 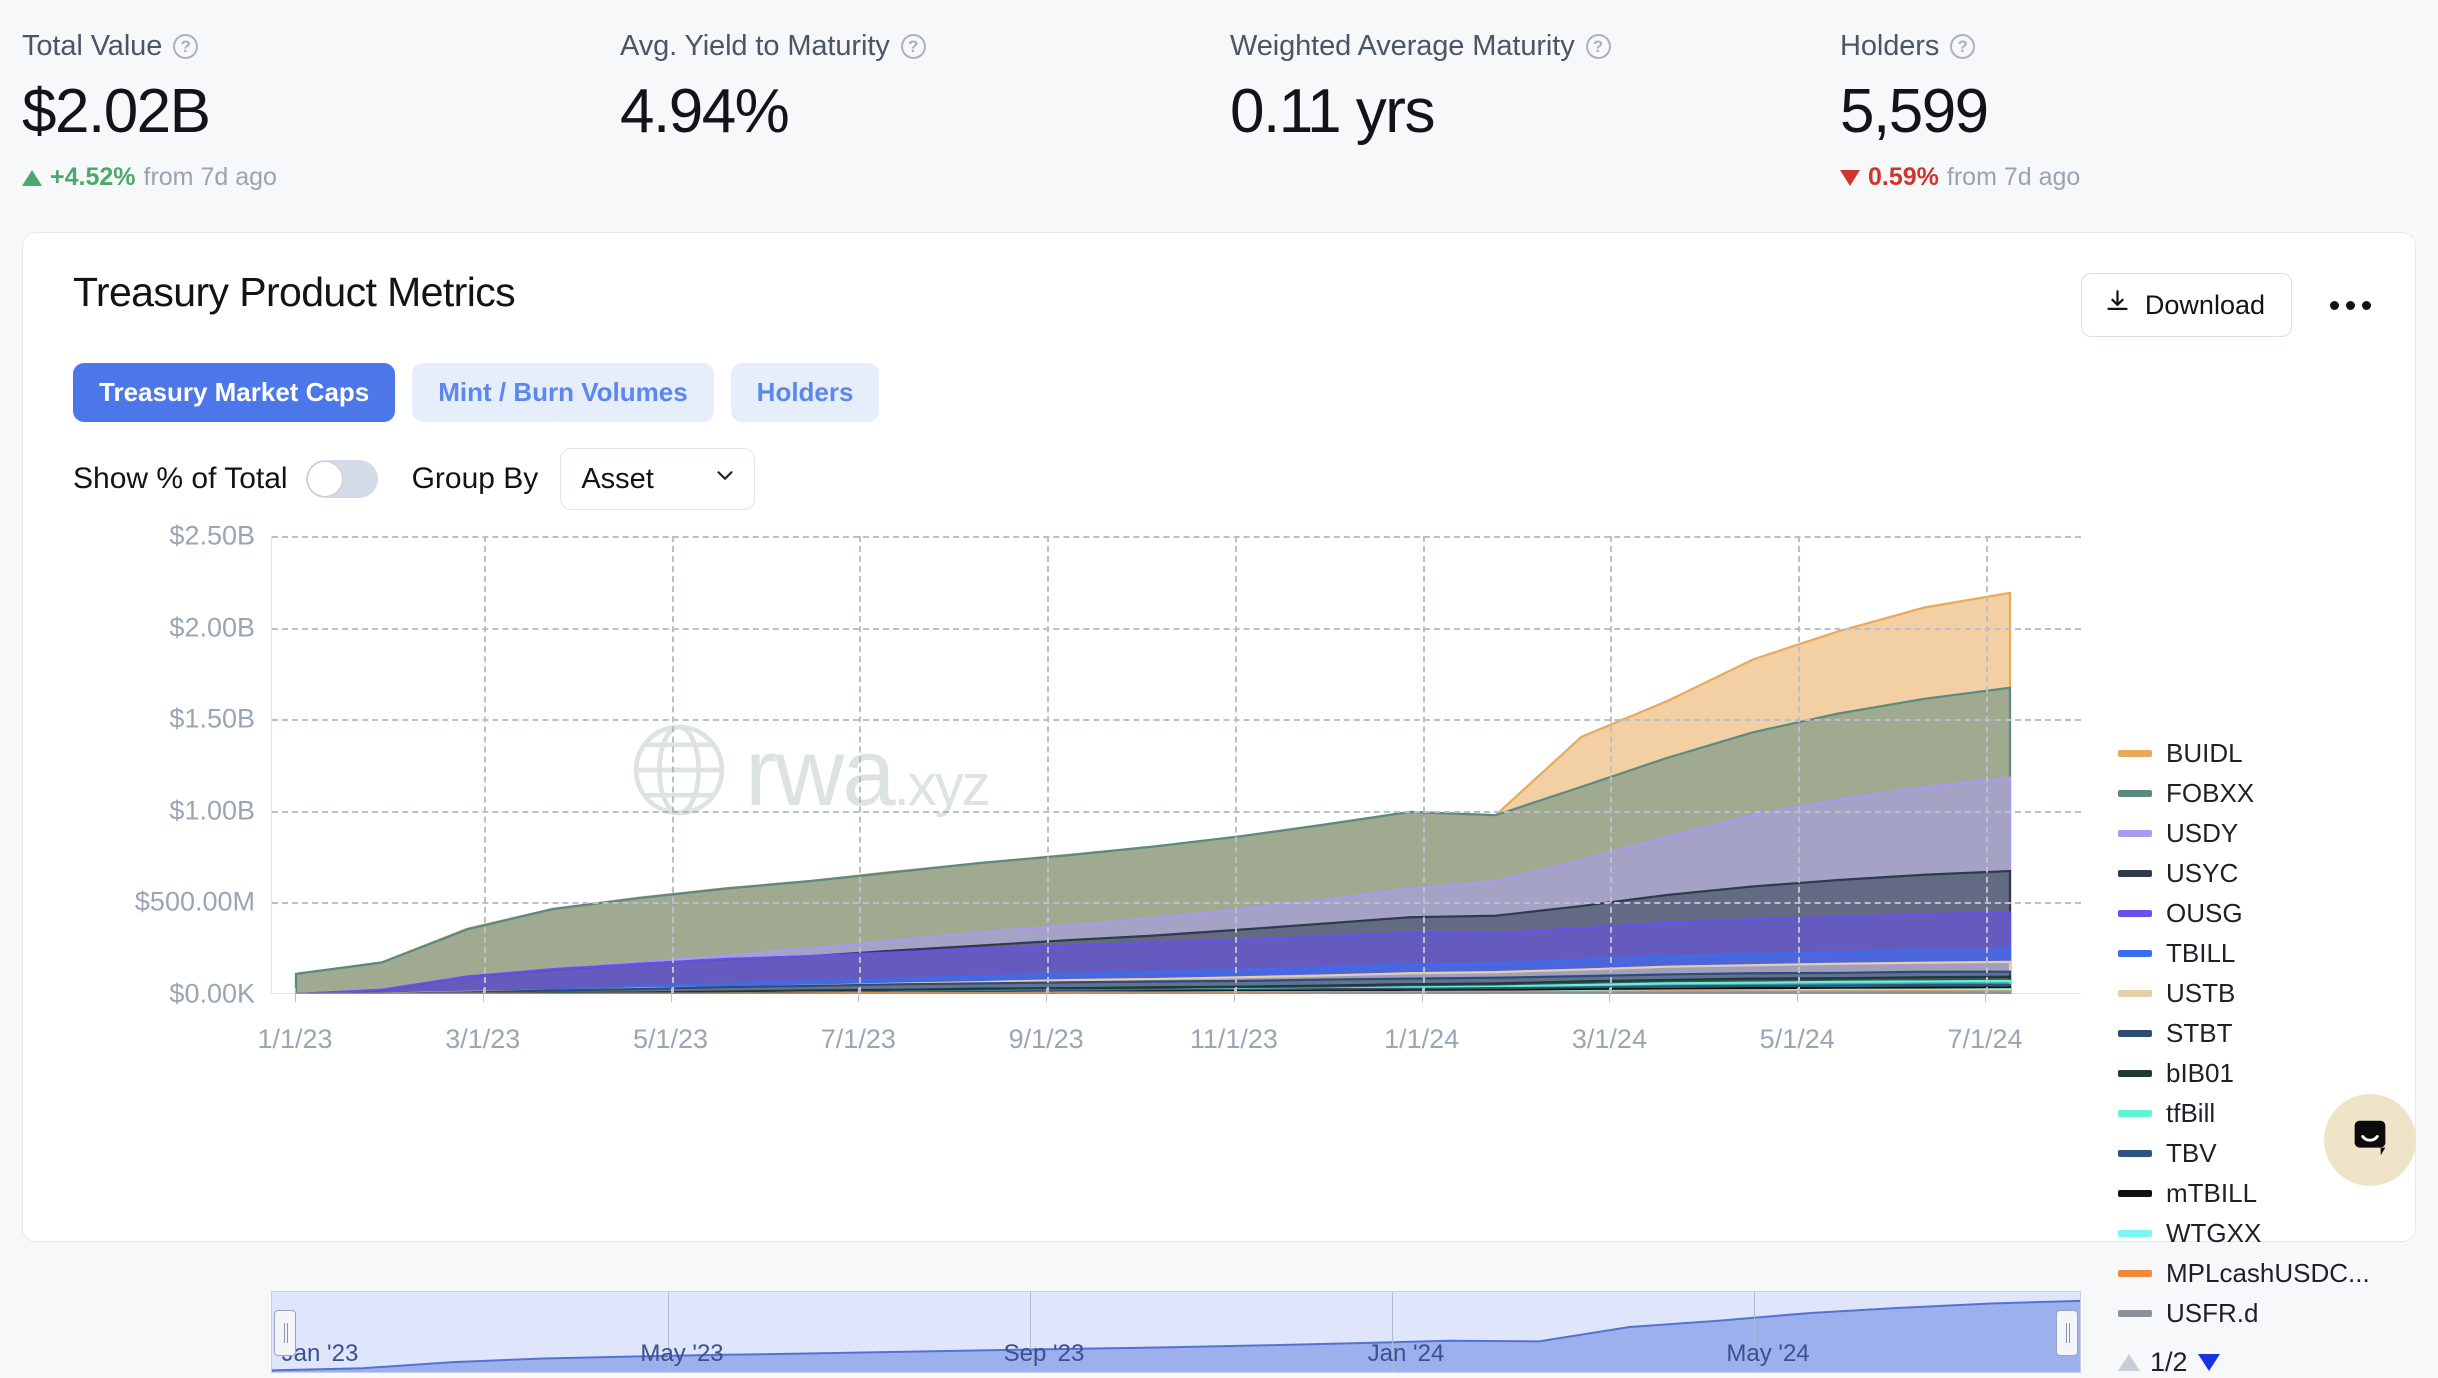 I want to click on download-icon, so click(x=2117, y=305).